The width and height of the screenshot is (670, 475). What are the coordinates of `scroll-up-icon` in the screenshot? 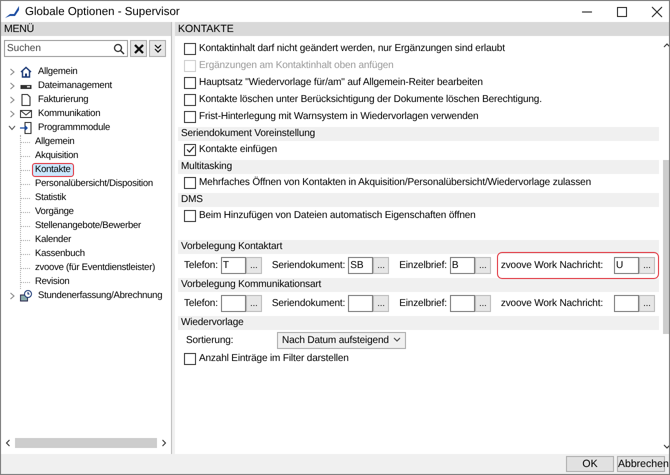 It's located at (666, 45).